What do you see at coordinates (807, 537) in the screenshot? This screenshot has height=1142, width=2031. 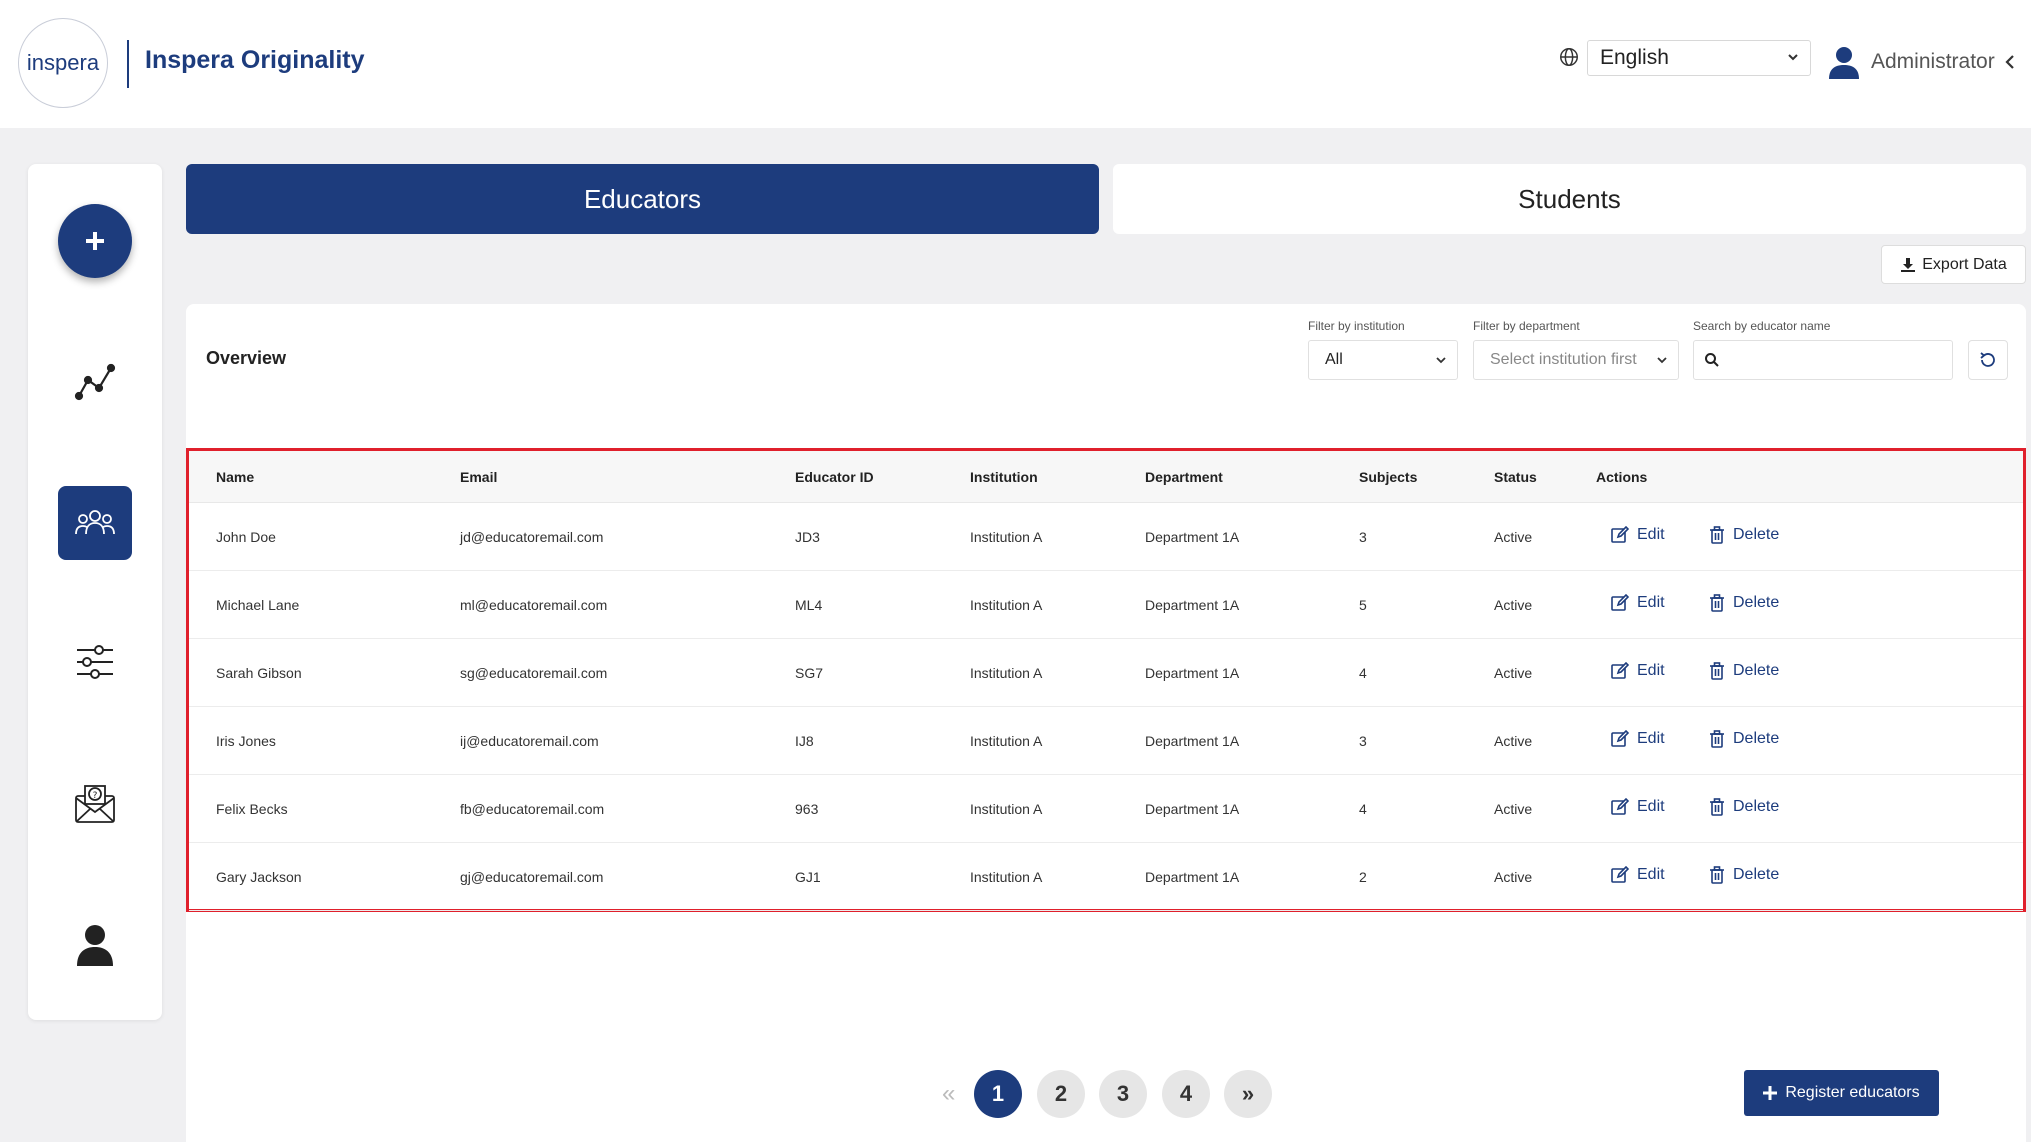 I see `cell-id: JD3` at bounding box center [807, 537].